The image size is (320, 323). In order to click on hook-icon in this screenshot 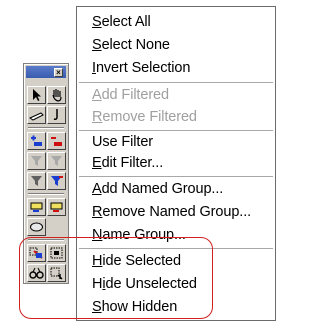, I will do `click(56, 115)`.